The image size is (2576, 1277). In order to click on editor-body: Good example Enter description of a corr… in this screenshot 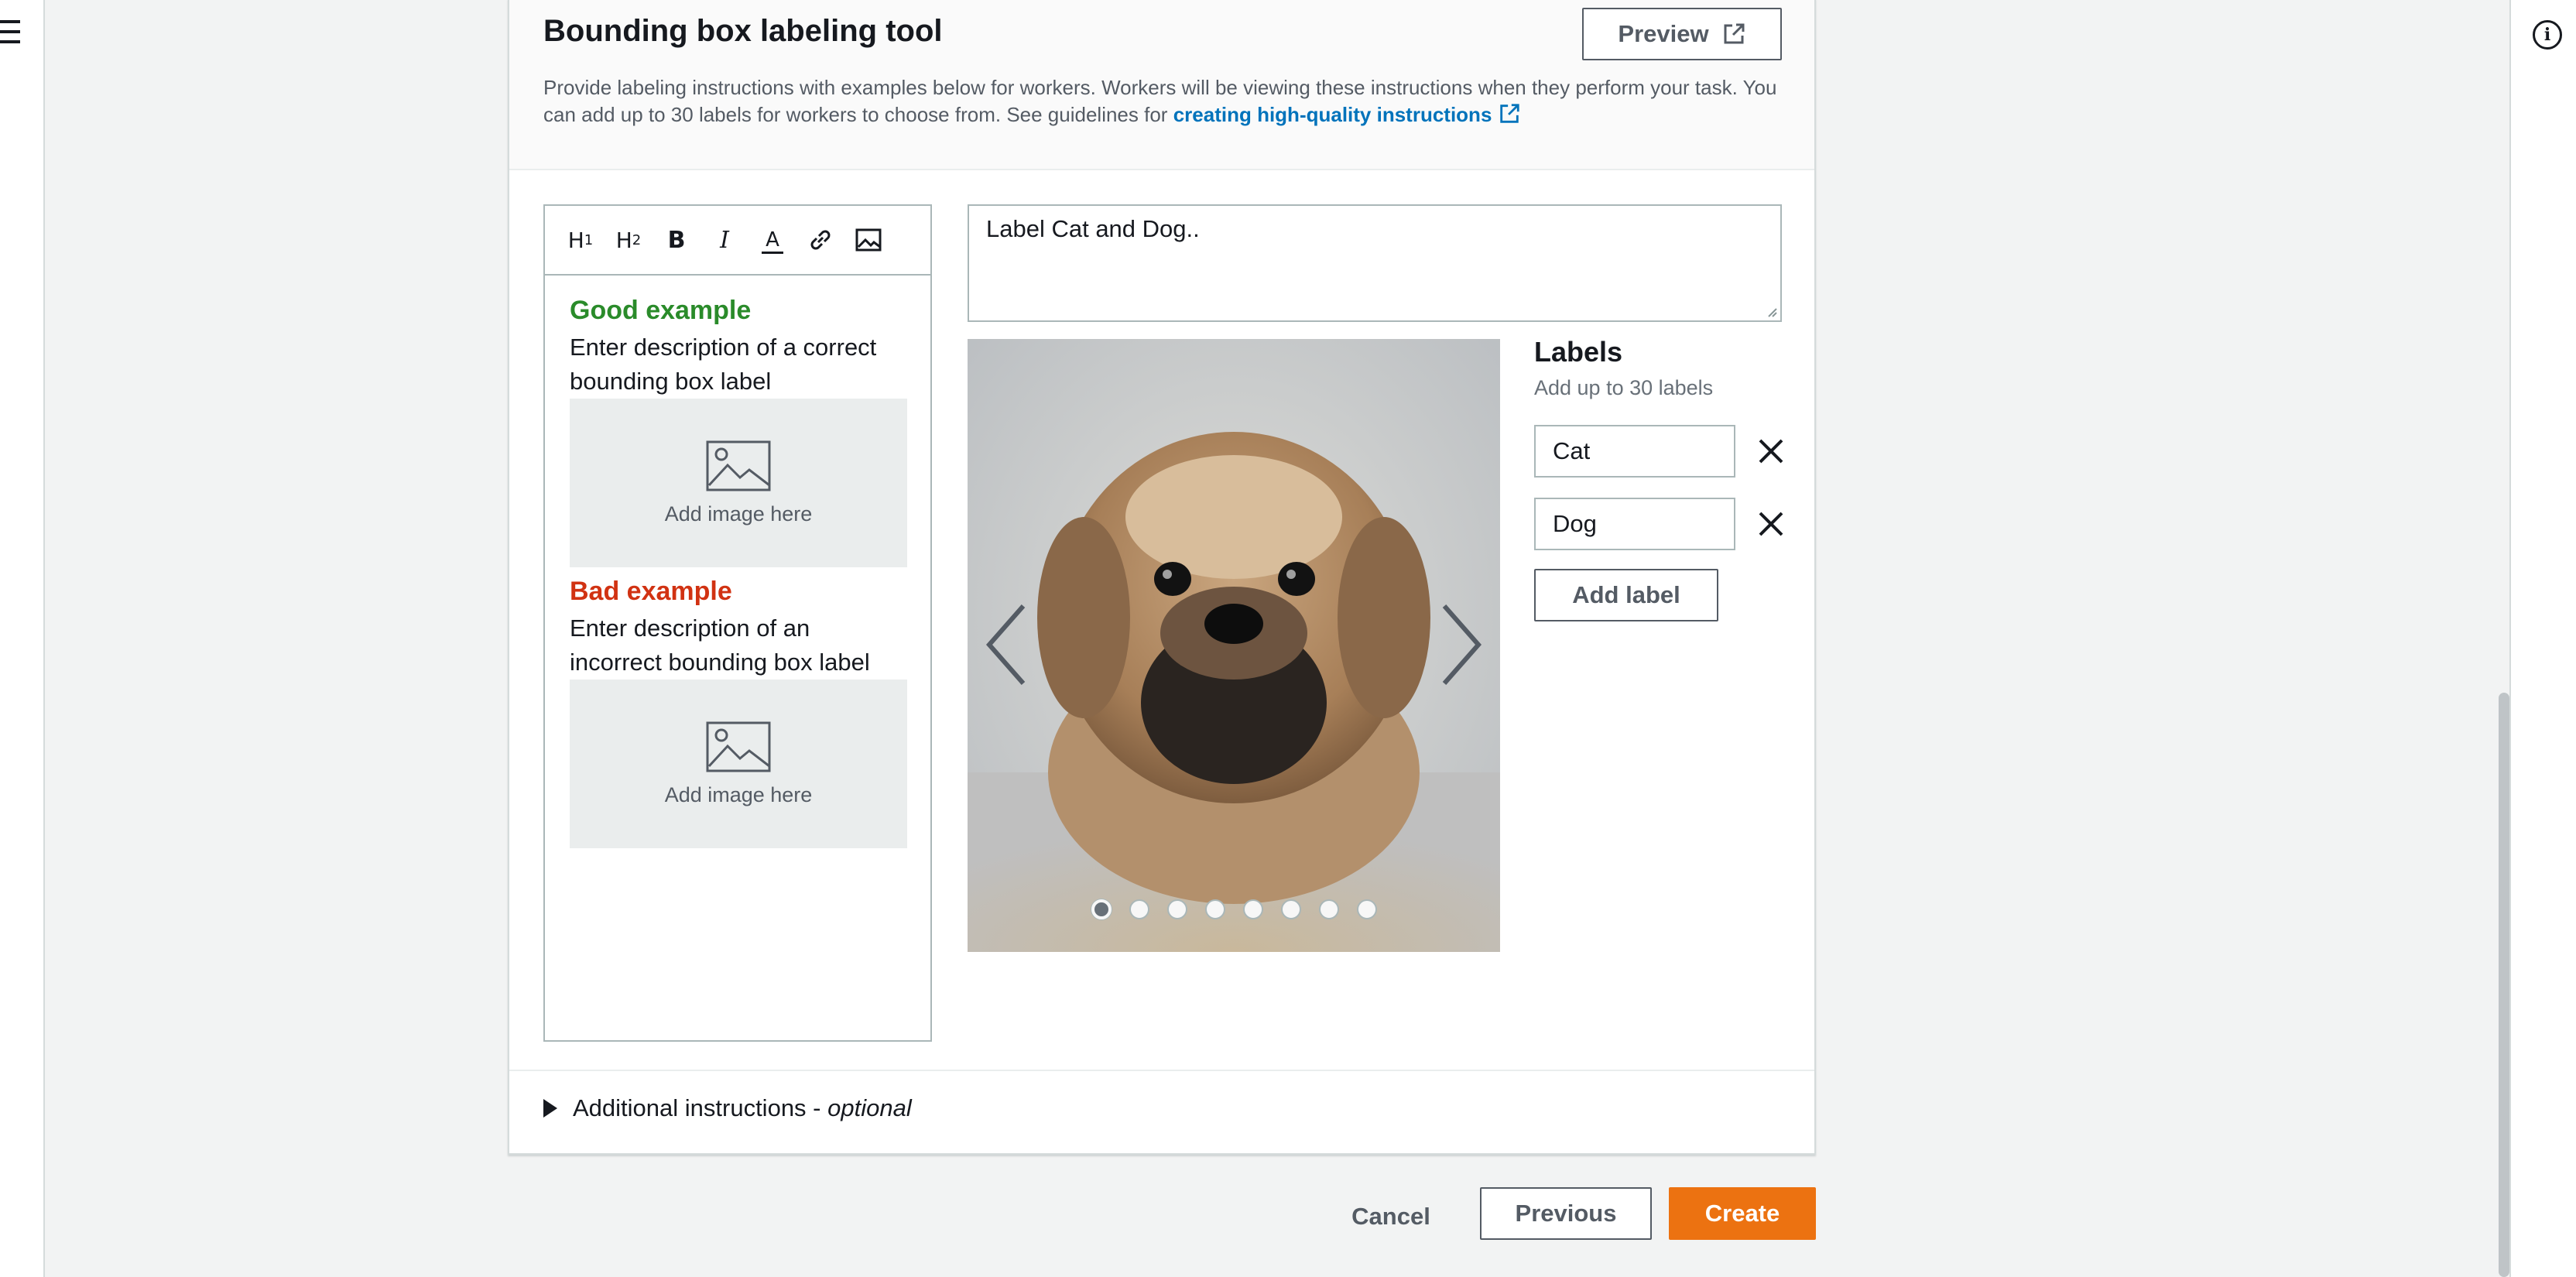, I will do `click(737, 577)`.